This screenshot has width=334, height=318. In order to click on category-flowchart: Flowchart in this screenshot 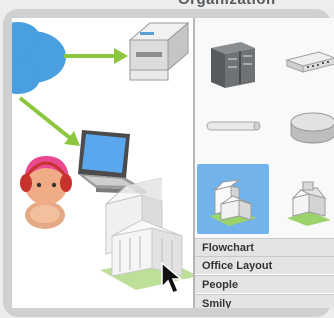, I will do `click(264, 247)`.